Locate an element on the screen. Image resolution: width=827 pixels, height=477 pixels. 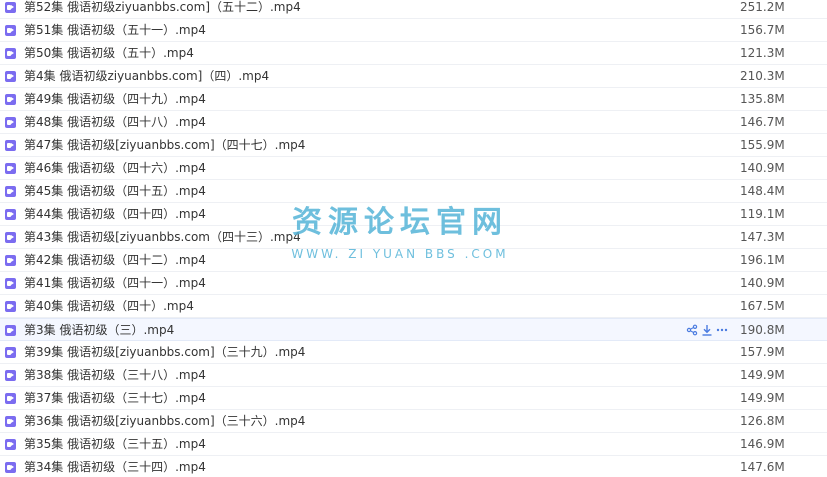
file-name: 第35集 俄语初级（三十五）.mp4 is located at coordinates (115, 444).